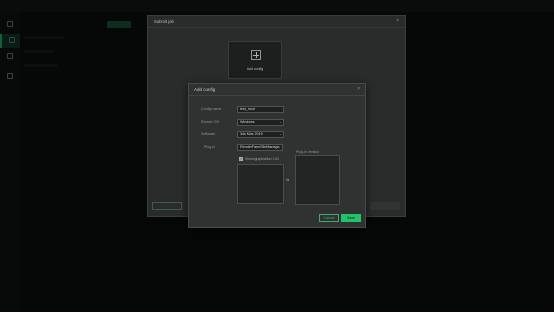  I want to click on add-config-titlebar: Add config ×, so click(277, 90).